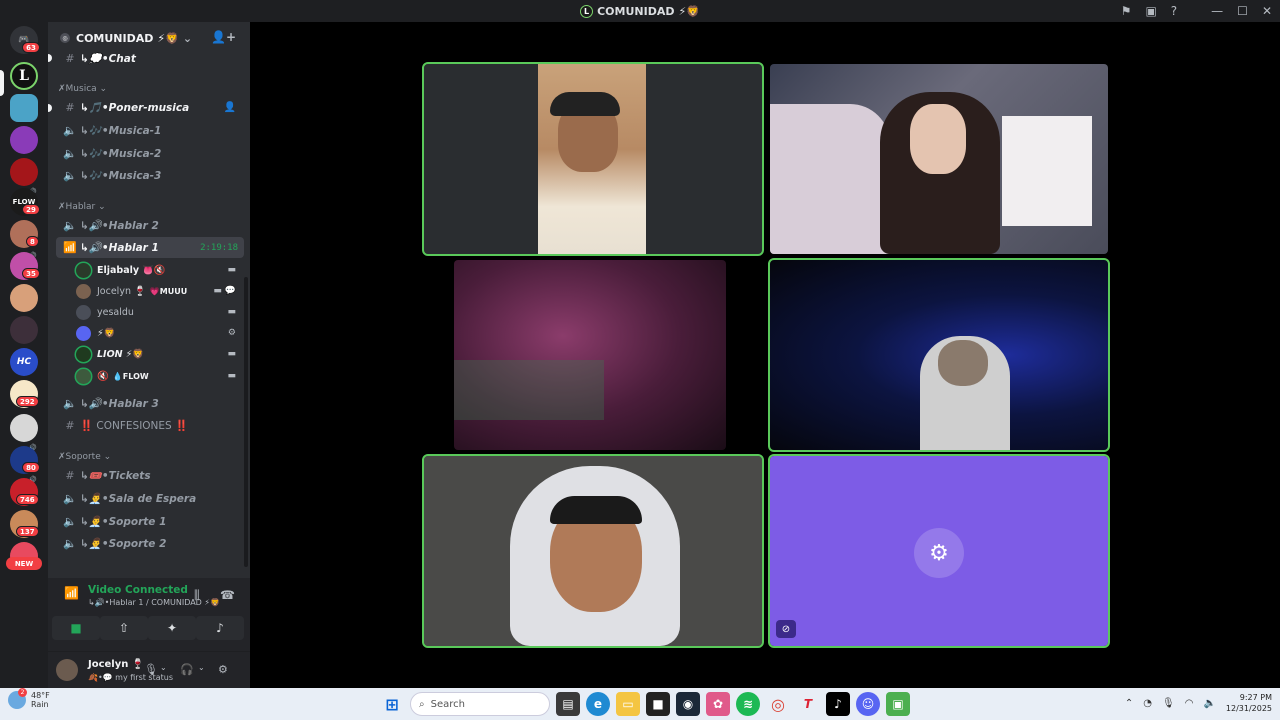 The image size is (1280, 720). Describe the element at coordinates (197, 595) in the screenshot. I see `noise-suppression-icon: ⫼` at that location.